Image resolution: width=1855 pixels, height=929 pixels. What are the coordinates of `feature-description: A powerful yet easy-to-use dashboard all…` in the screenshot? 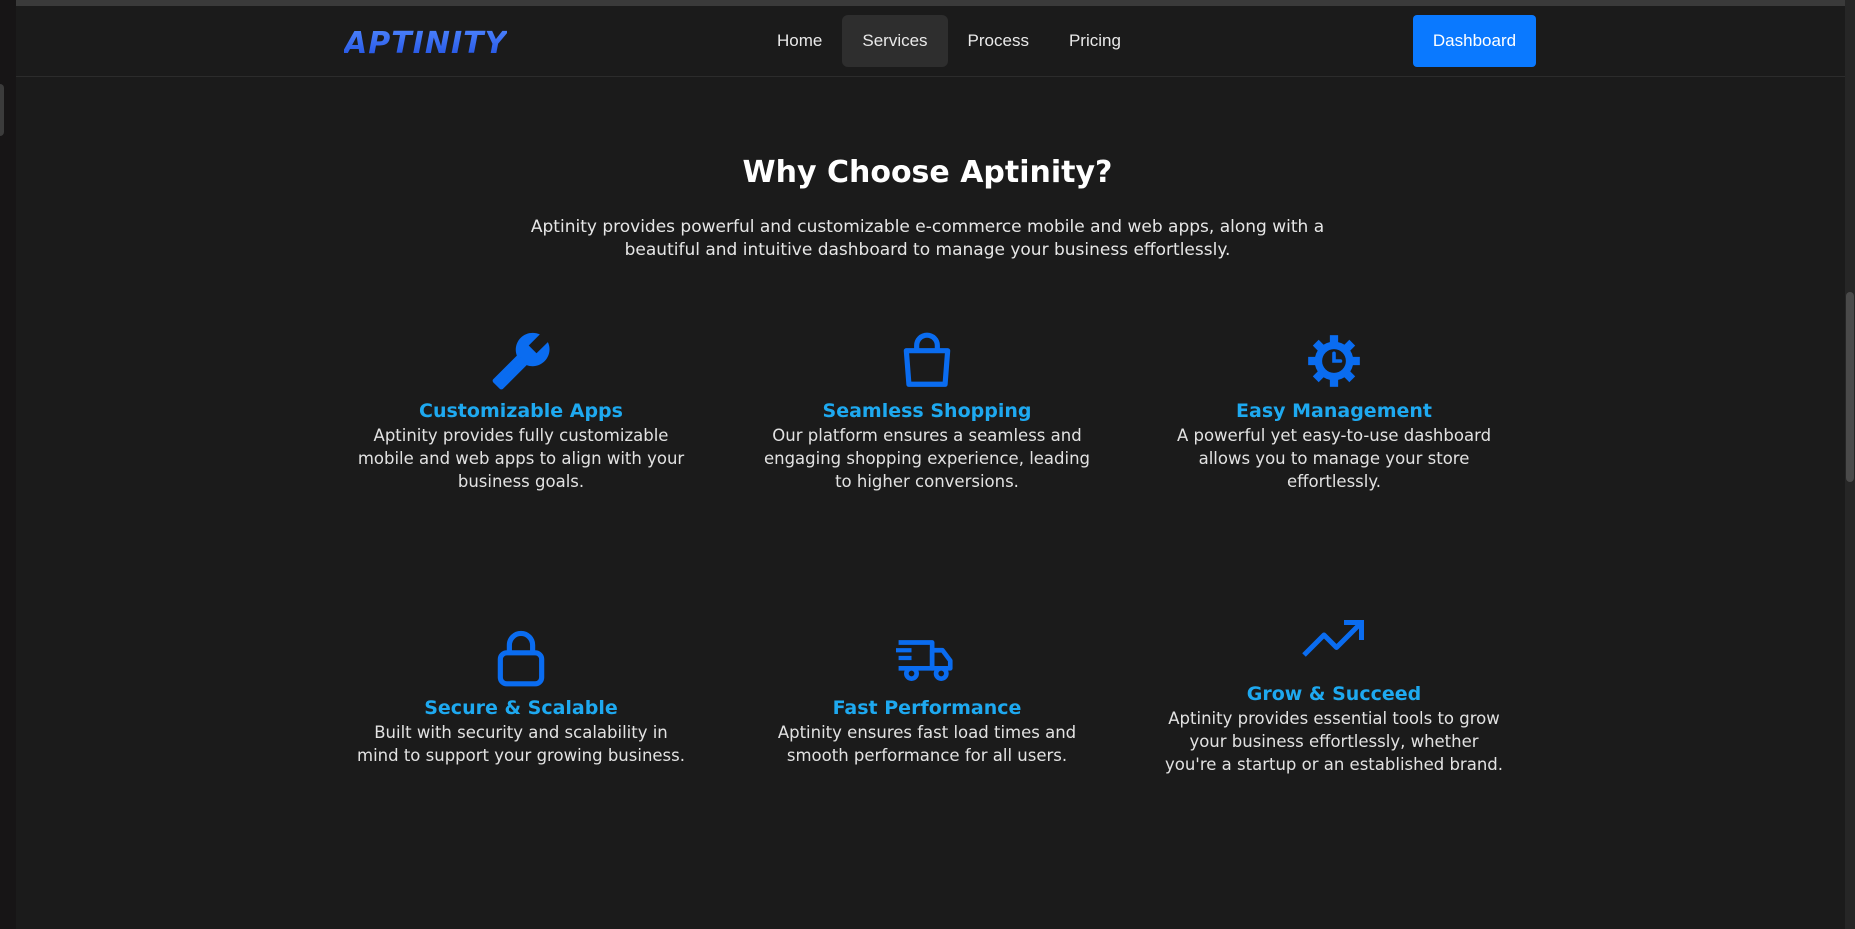 It's located at (1334, 458).